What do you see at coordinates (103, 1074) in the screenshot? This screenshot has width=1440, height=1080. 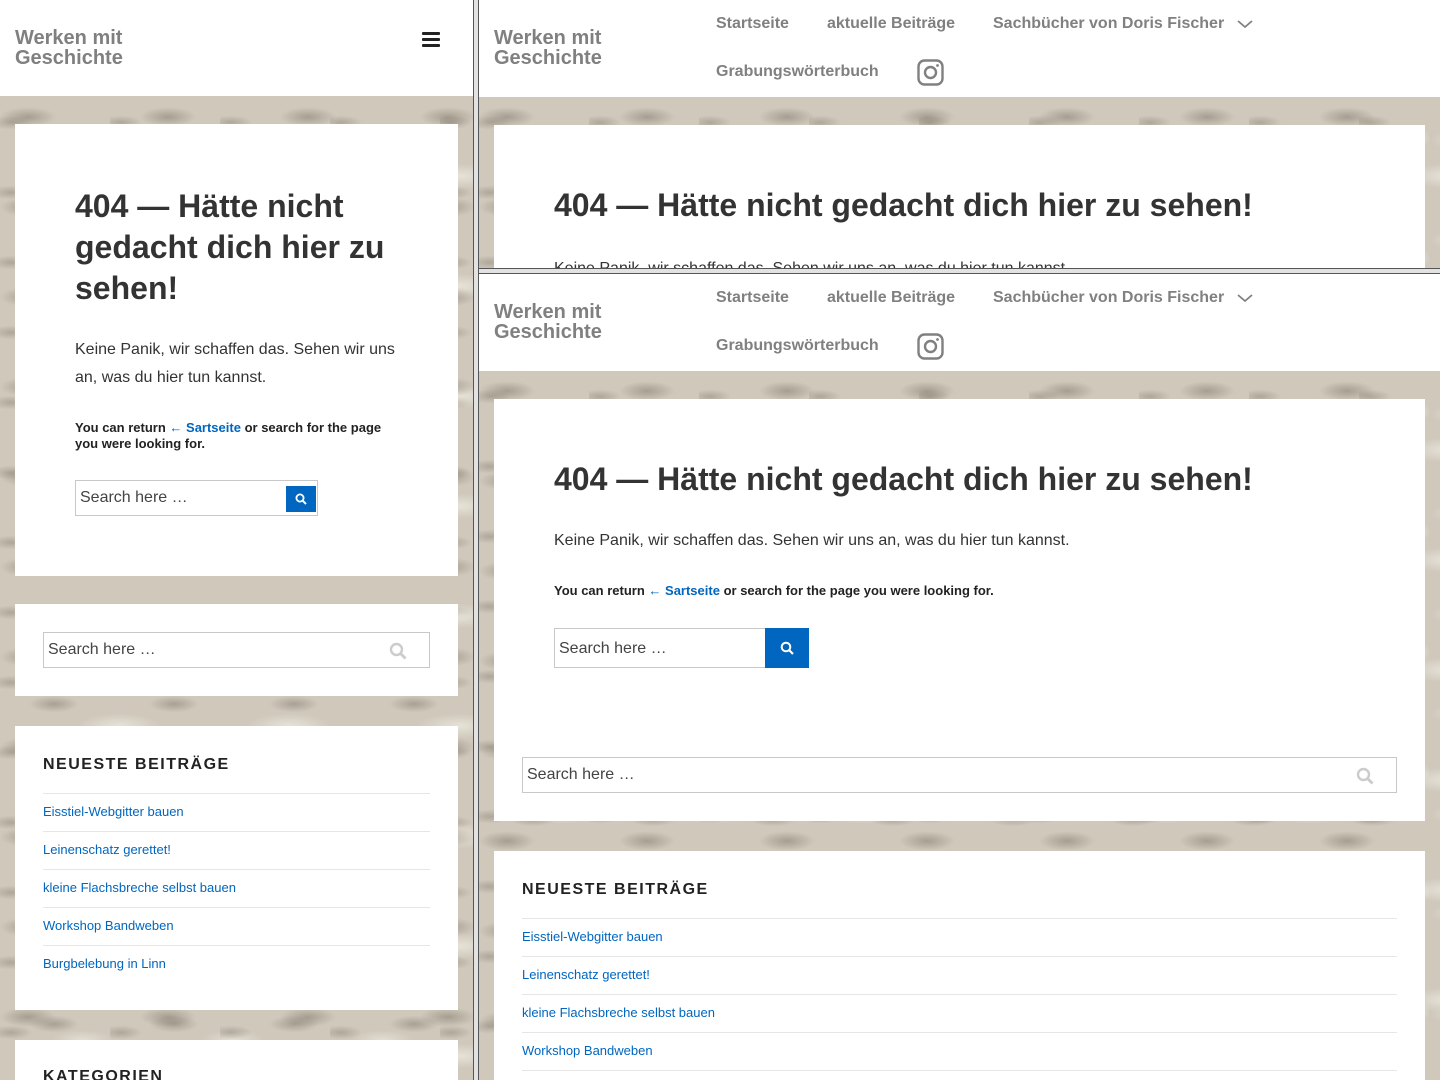 I see `categories-title: KATEGORIEN` at bounding box center [103, 1074].